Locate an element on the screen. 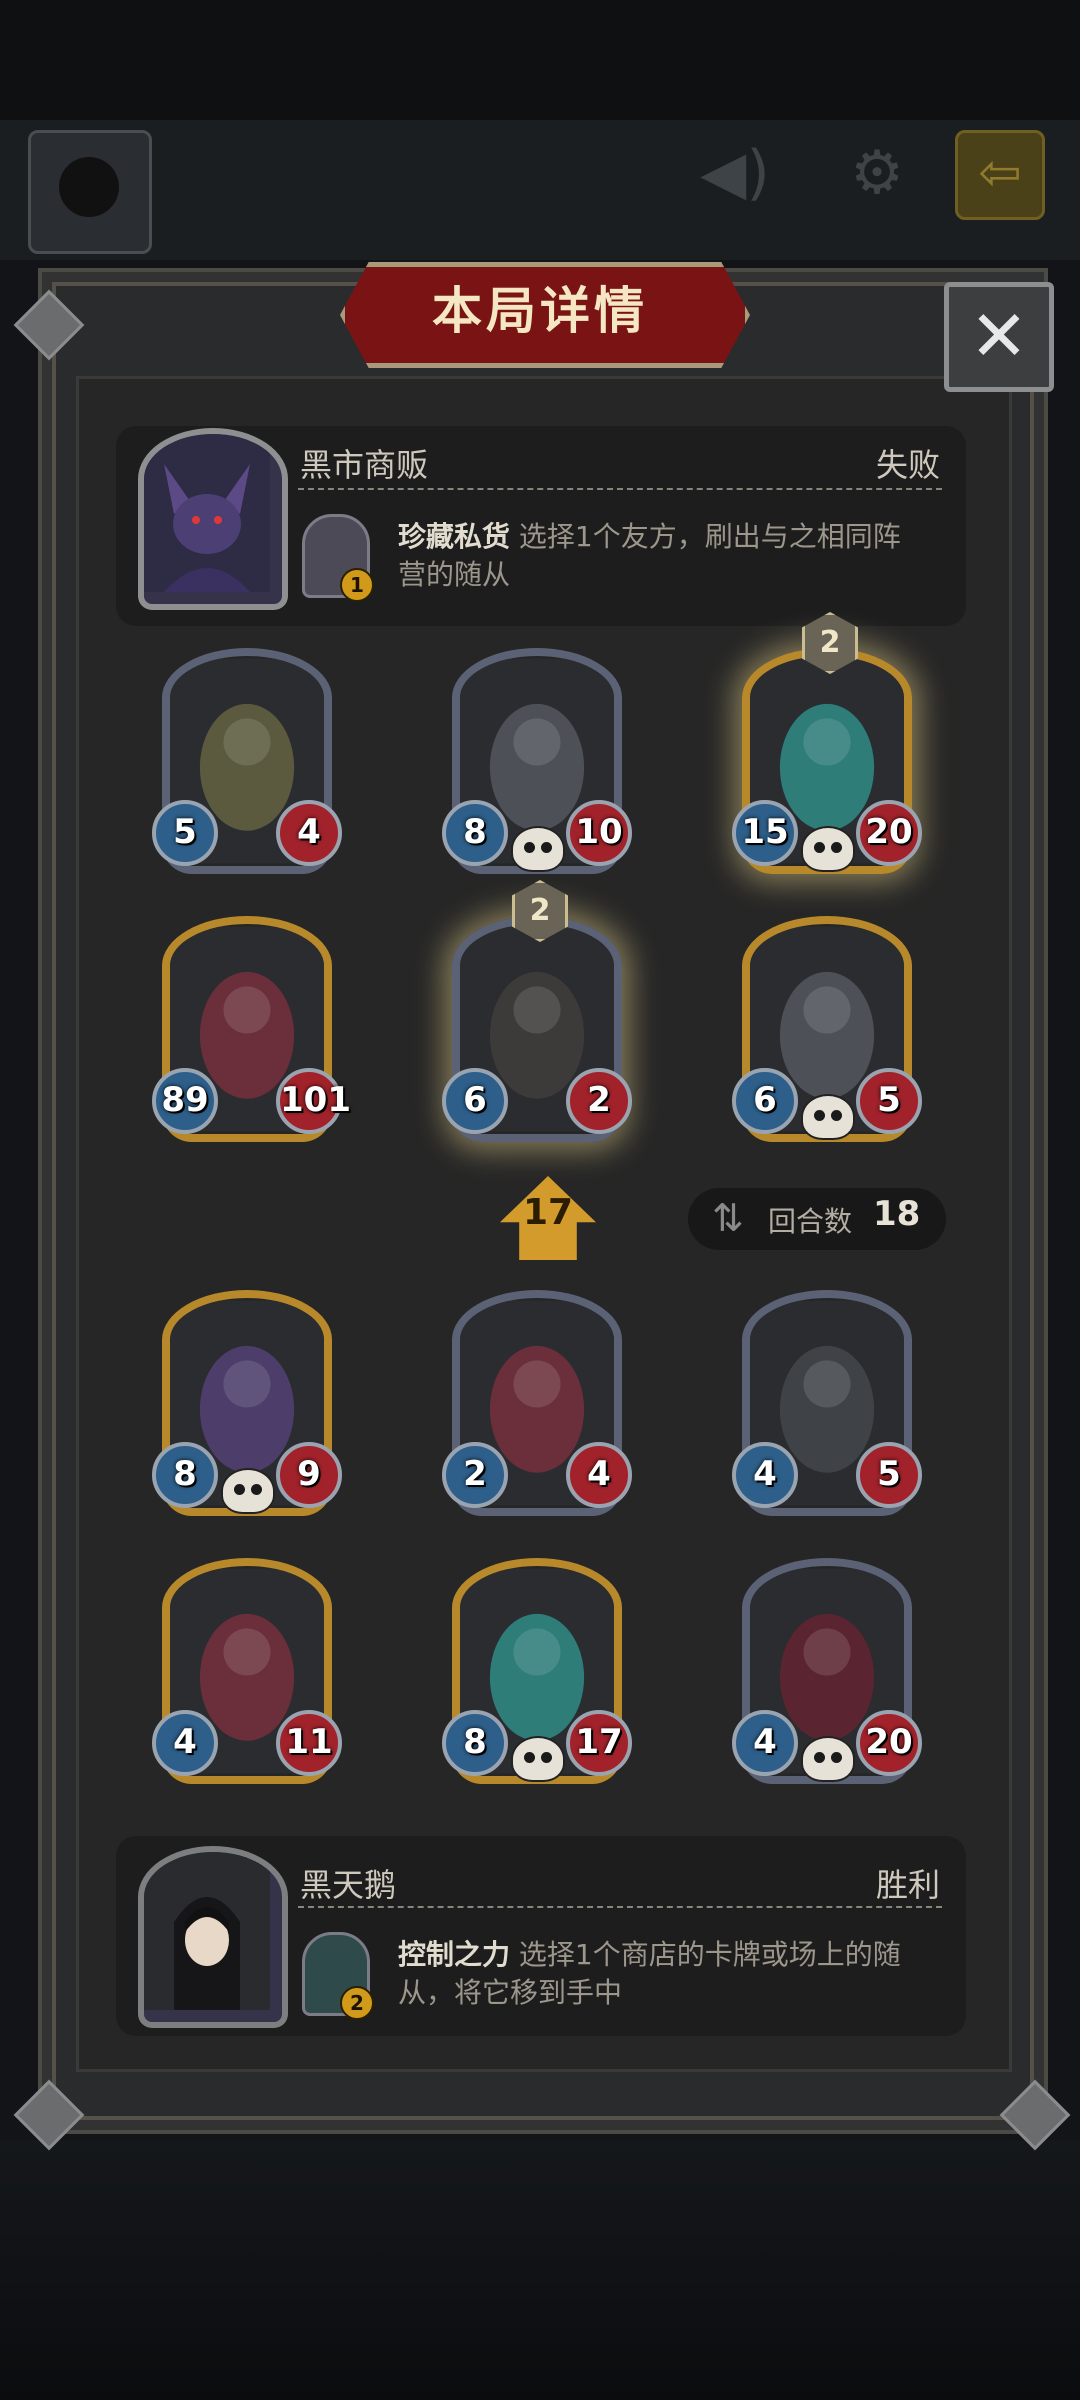 Image resolution: width=1080 pixels, height=2400 pixels. player-avatar is located at coordinates (90, 192).